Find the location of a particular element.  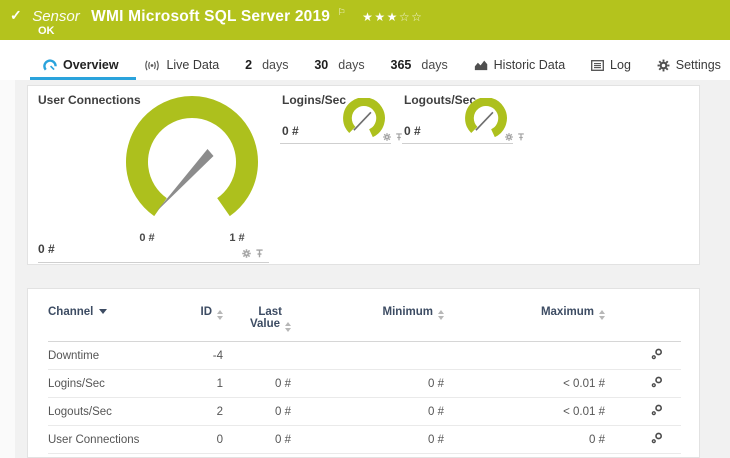

stars-empty: ☆☆ is located at coordinates (411, 17).